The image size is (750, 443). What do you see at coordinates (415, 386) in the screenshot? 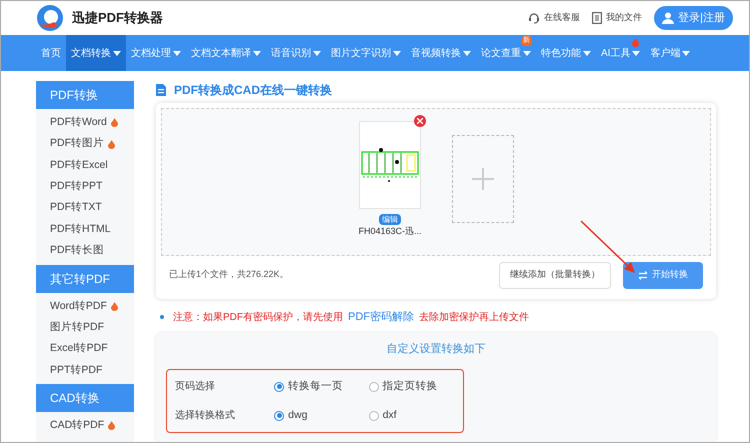
I see `radio-option: 指定页转换` at bounding box center [415, 386].